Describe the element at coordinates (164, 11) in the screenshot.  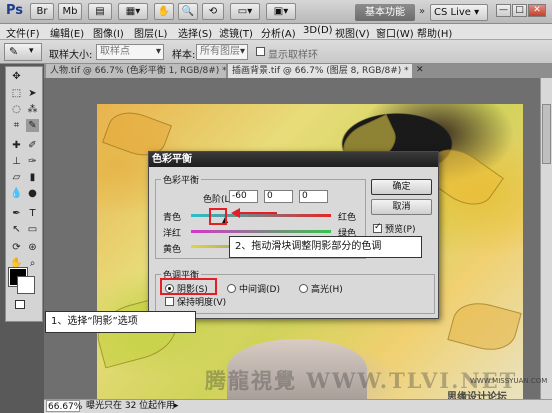
I see `hand-tool-icon: ✋` at that location.